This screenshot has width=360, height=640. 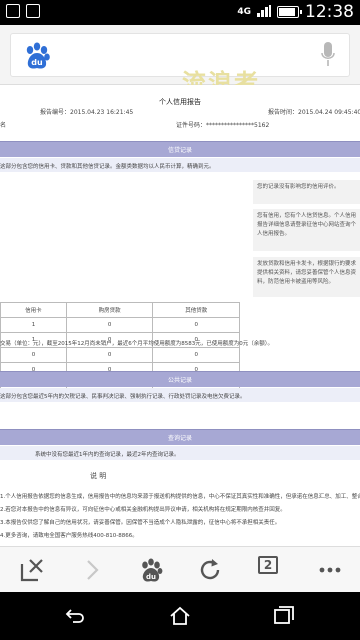 I want to click on table-header: 其他贷款, so click(x=196, y=310).